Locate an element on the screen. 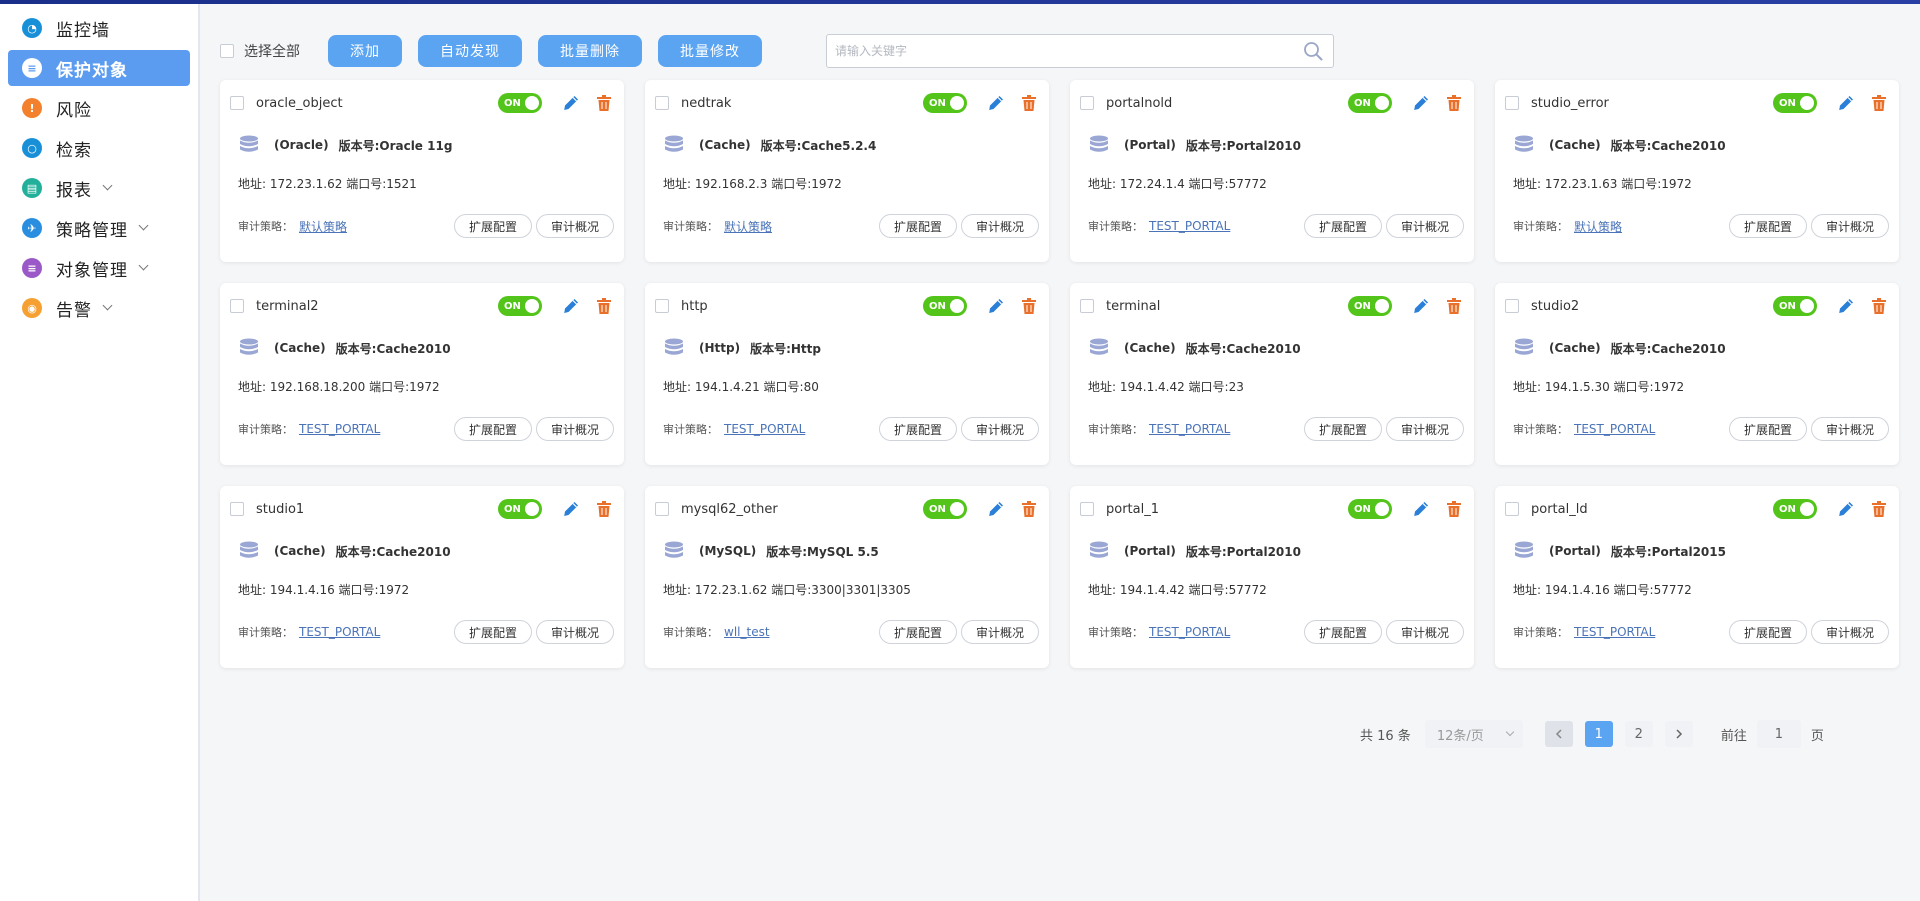 This screenshot has width=1920, height=901. sidebar-item-6: ≡ 对象管理 is located at coordinates (99, 268).